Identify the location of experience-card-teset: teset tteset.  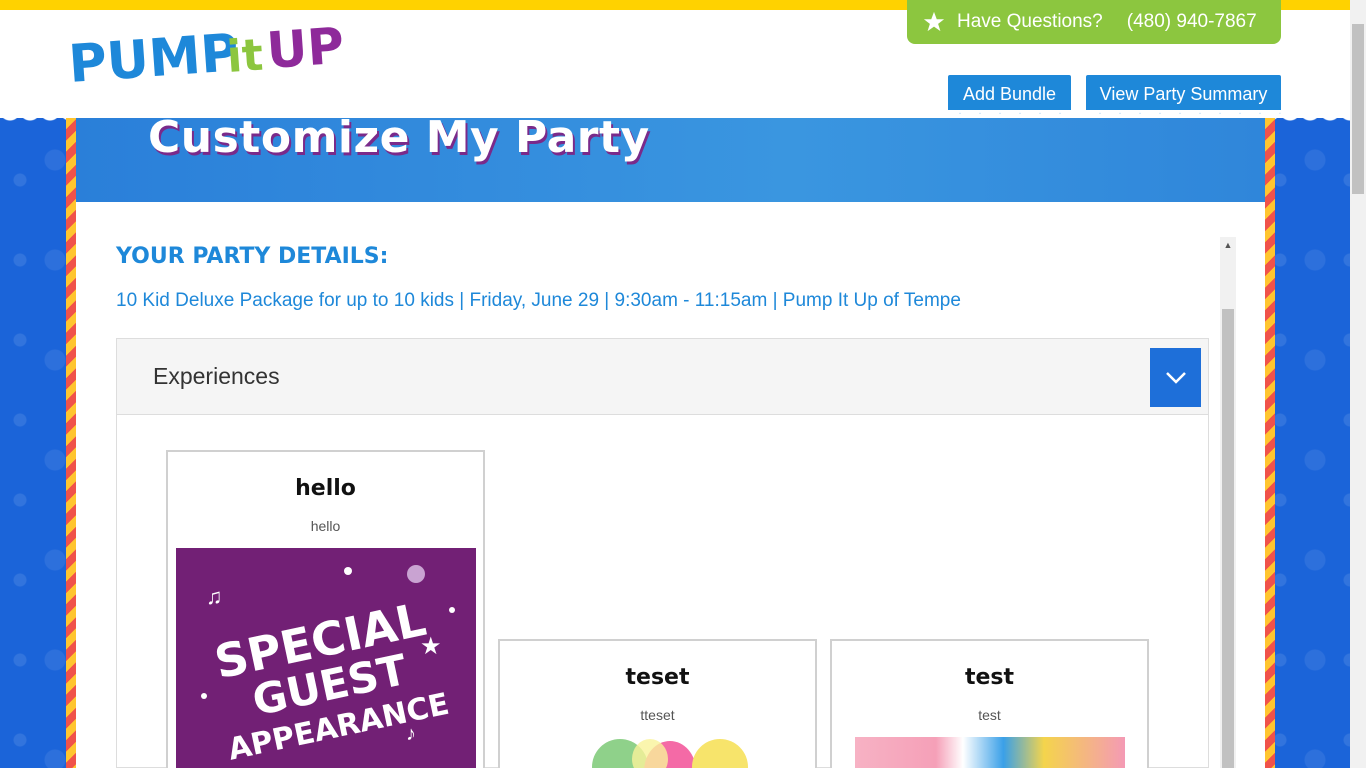
(657, 703).